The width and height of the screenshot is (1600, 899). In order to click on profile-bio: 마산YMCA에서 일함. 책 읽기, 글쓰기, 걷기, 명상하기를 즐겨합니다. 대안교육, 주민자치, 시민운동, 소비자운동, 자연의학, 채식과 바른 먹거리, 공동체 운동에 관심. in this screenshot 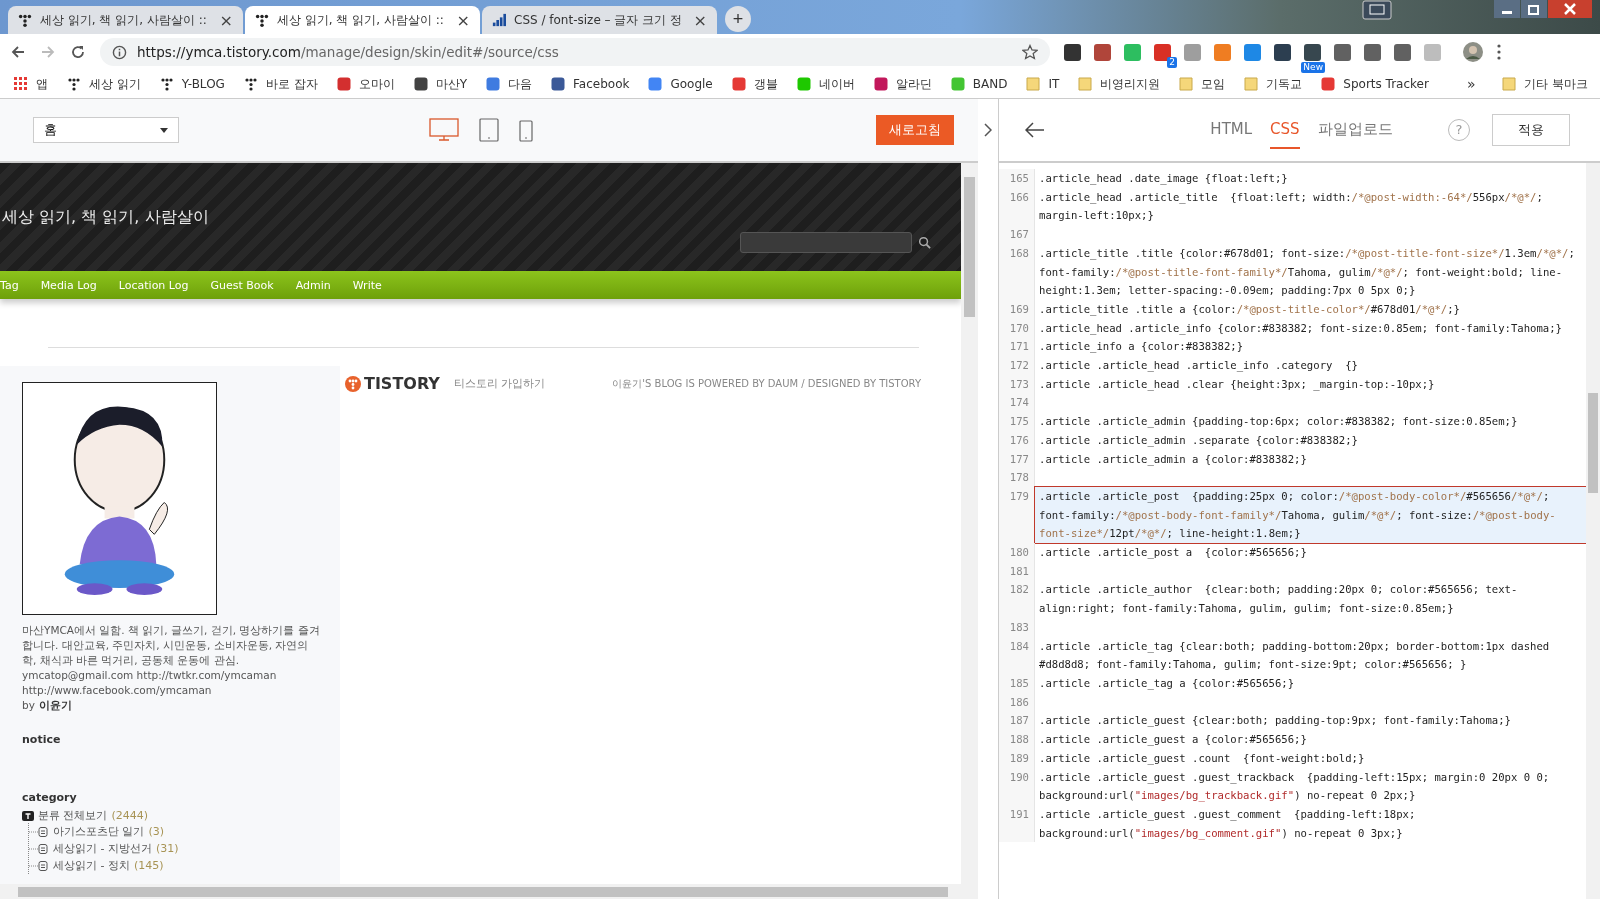, I will do `click(171, 645)`.